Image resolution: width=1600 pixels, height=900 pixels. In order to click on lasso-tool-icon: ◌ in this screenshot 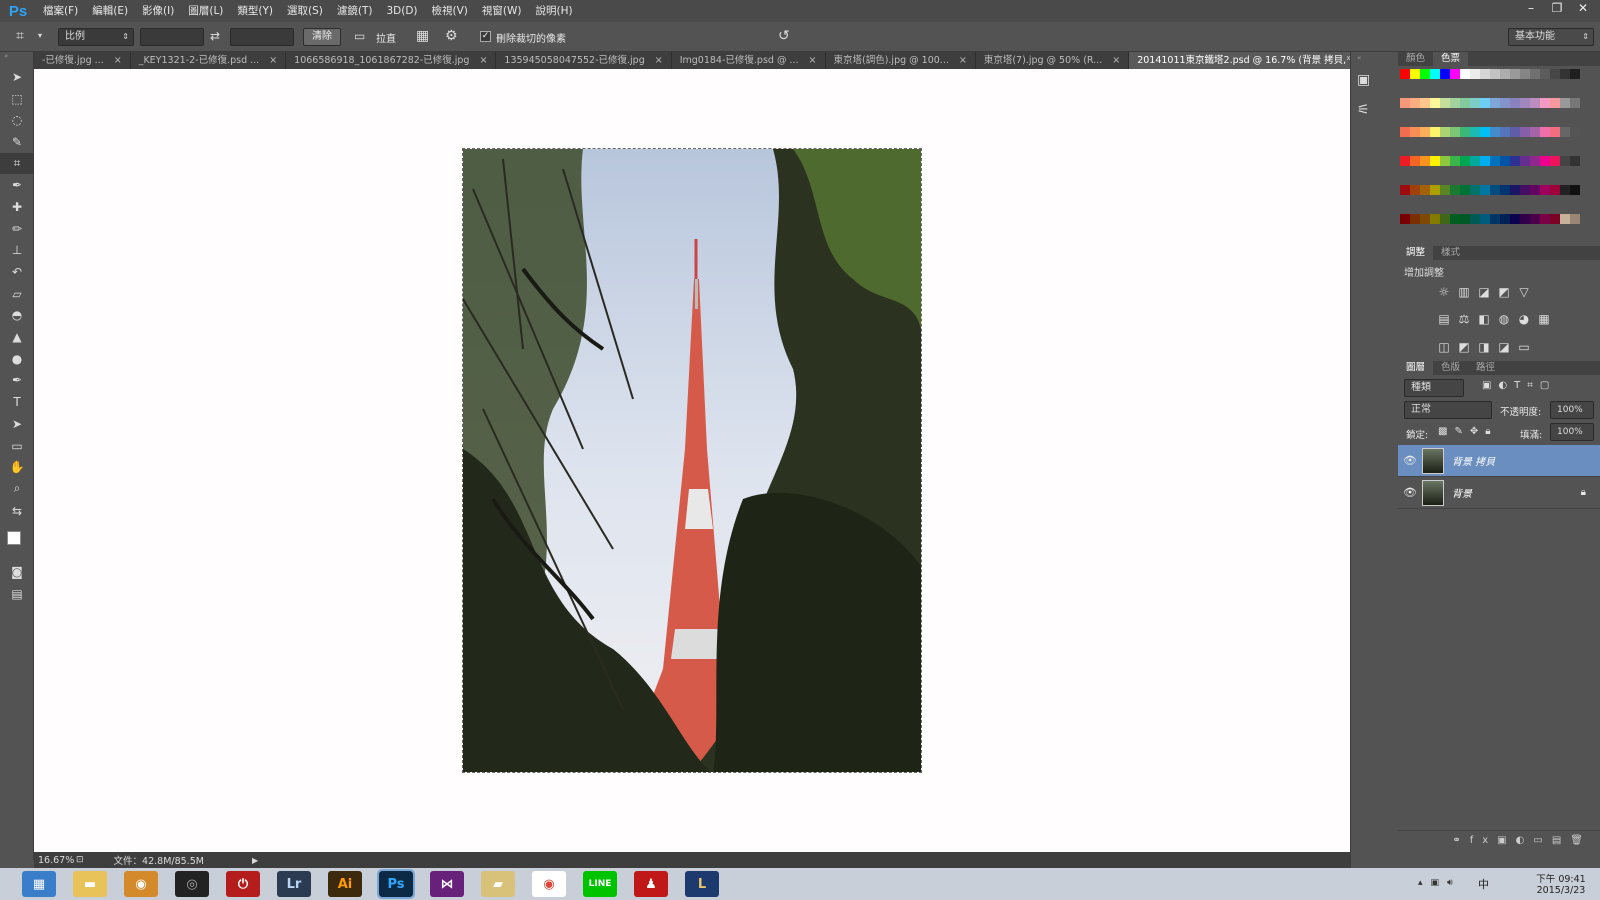, I will do `click(17, 120)`.